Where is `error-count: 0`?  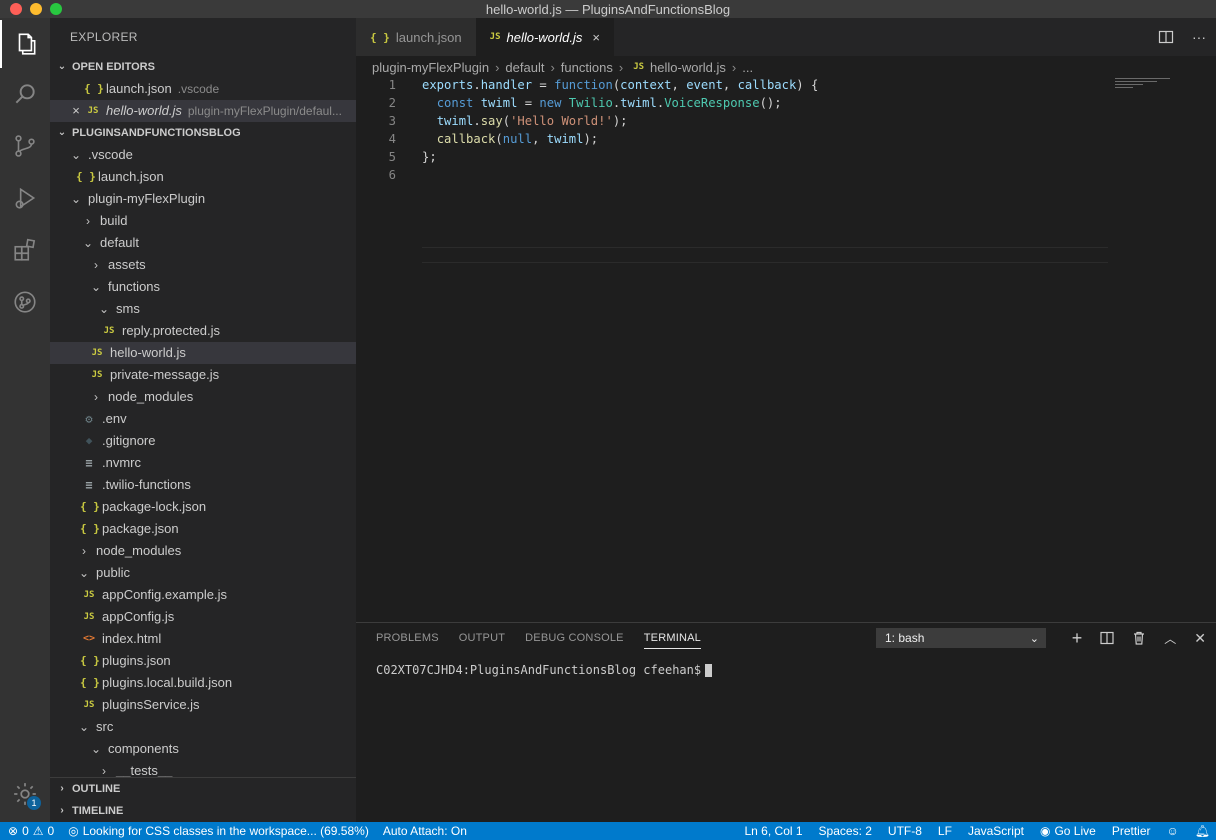
error-count: 0 is located at coordinates (25, 831).